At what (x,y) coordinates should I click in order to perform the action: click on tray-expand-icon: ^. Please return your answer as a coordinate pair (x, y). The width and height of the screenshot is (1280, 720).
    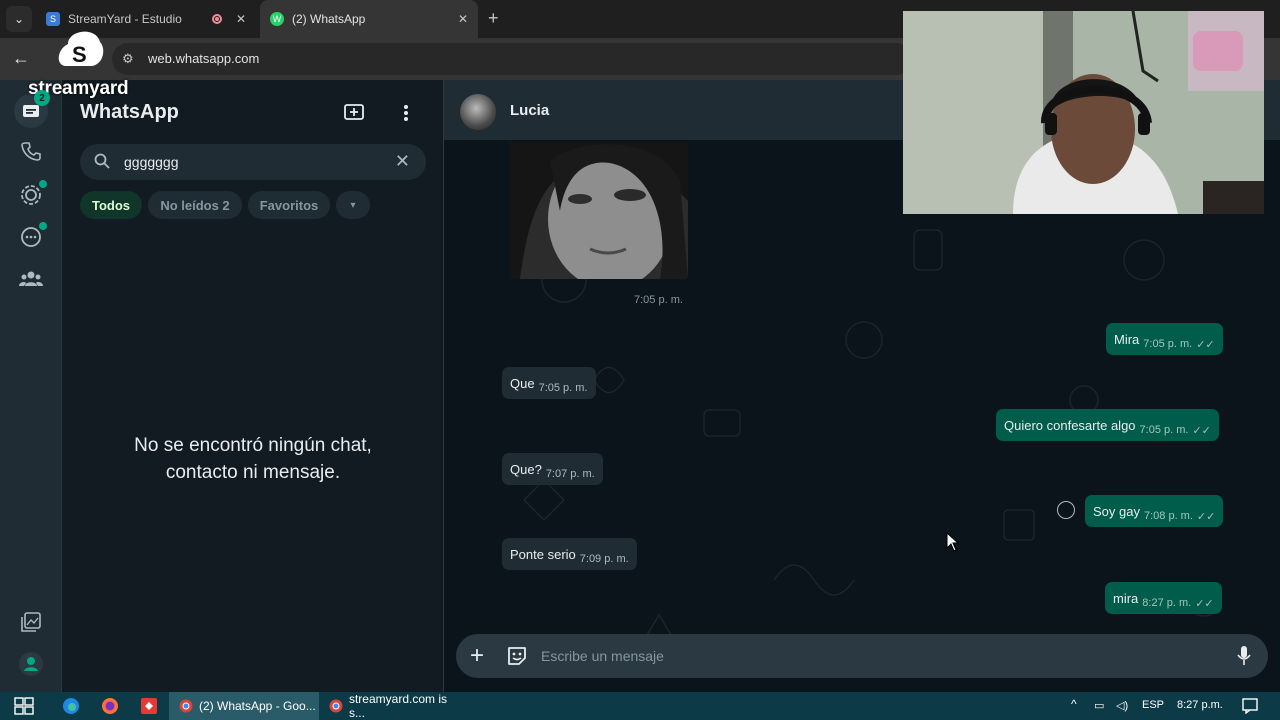
    Looking at the image, I should click on (1074, 704).